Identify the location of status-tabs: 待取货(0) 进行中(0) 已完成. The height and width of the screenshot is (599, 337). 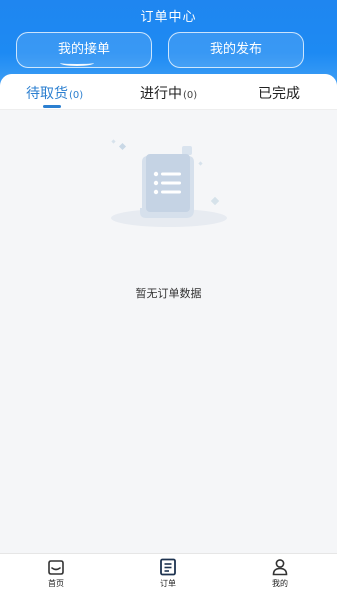
(168, 92).